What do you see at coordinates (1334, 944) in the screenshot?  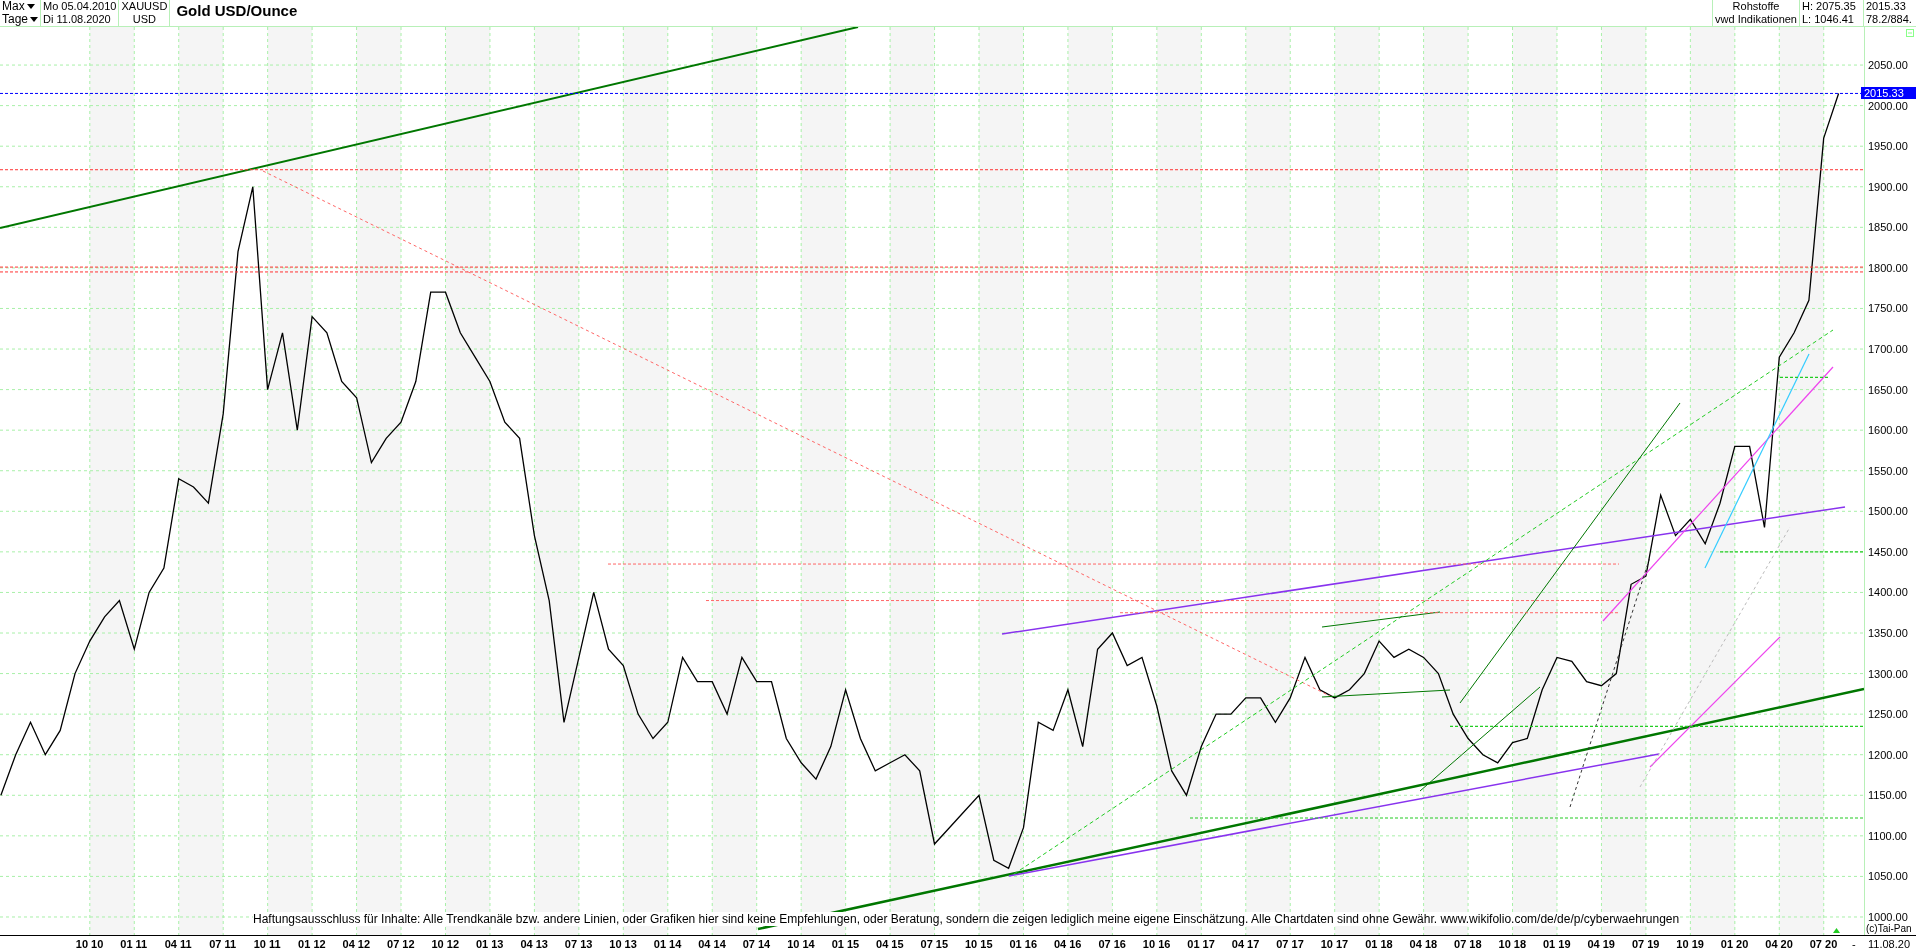 I see `x-axis-label: 10 17` at bounding box center [1334, 944].